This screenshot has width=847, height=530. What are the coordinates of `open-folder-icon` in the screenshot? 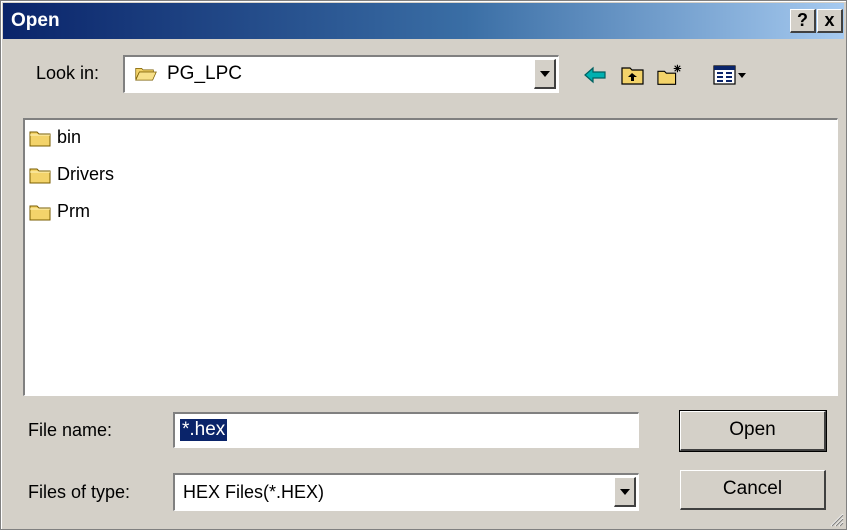 It's located at (146, 74).